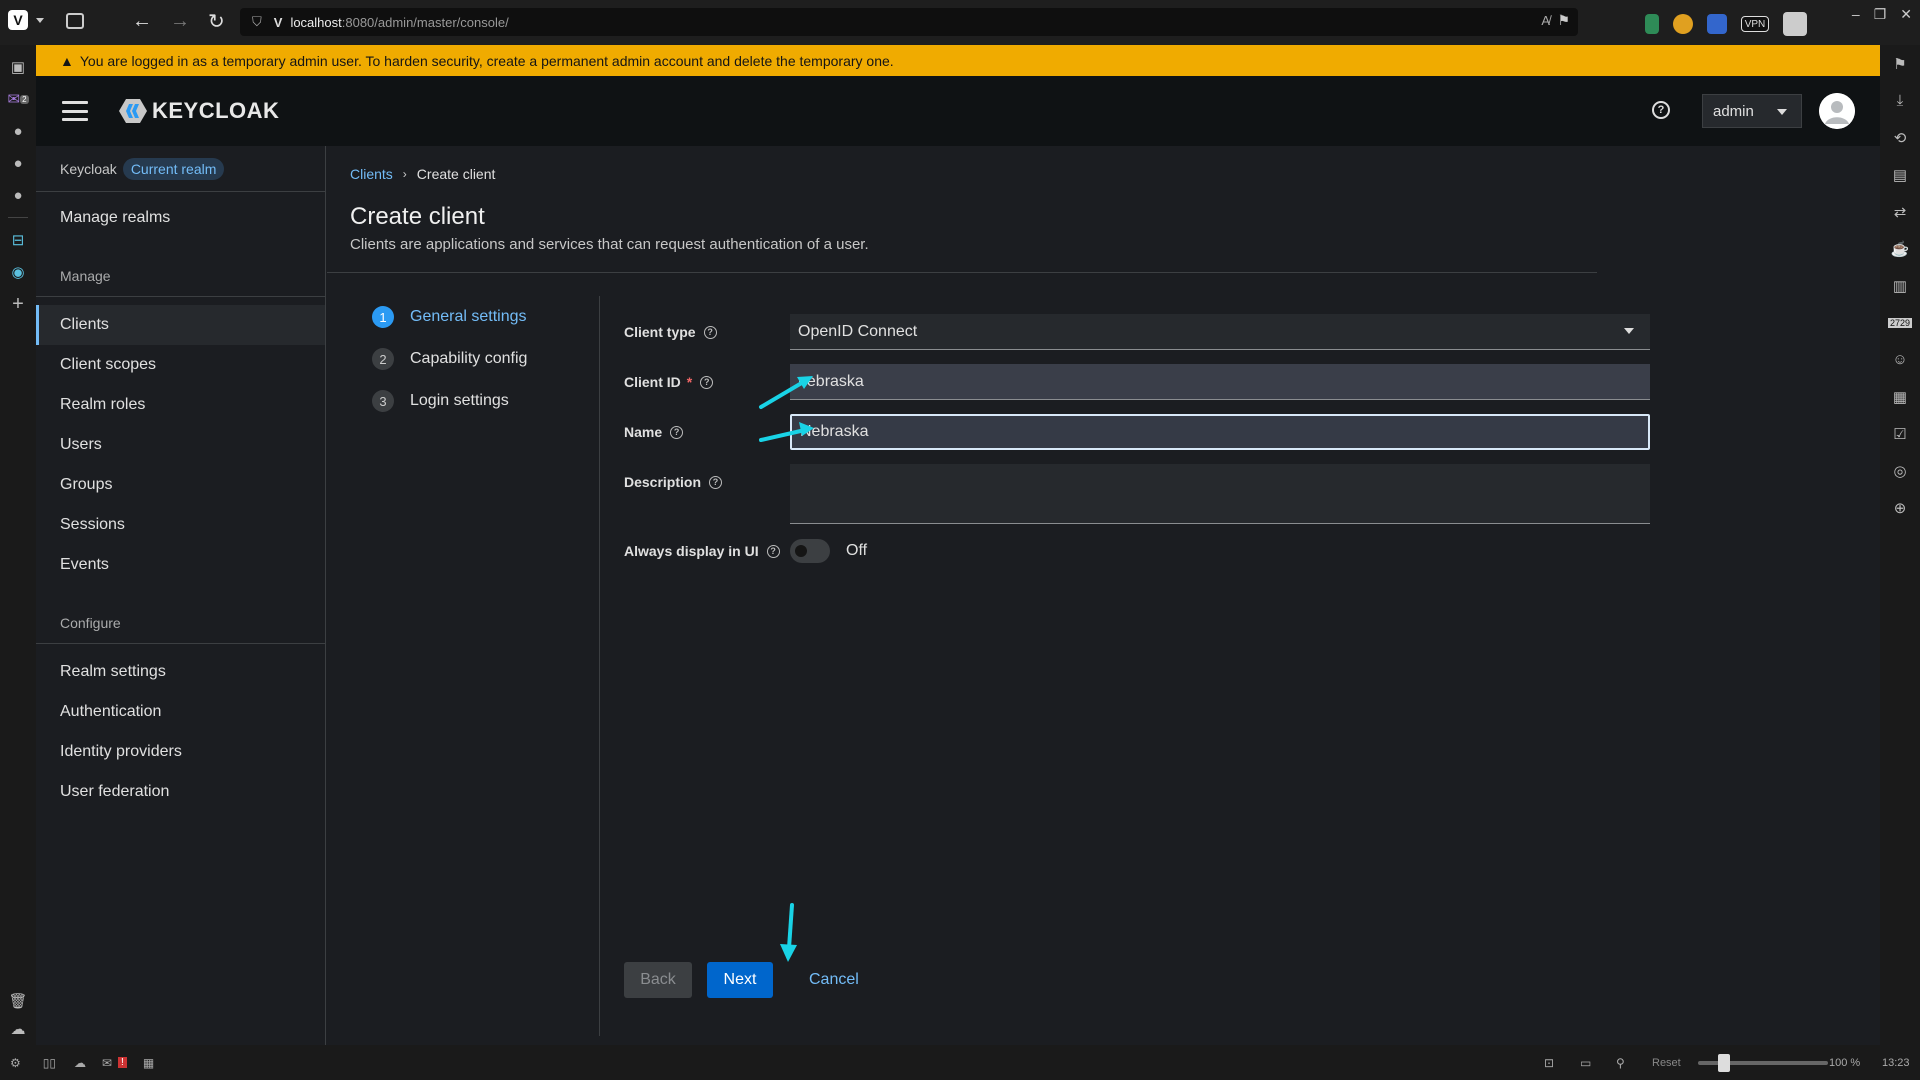 The width and height of the screenshot is (1920, 1080). What do you see at coordinates (180, 752) in the screenshot?
I see `sidebar-item-identity-providers: Identity providers` at bounding box center [180, 752].